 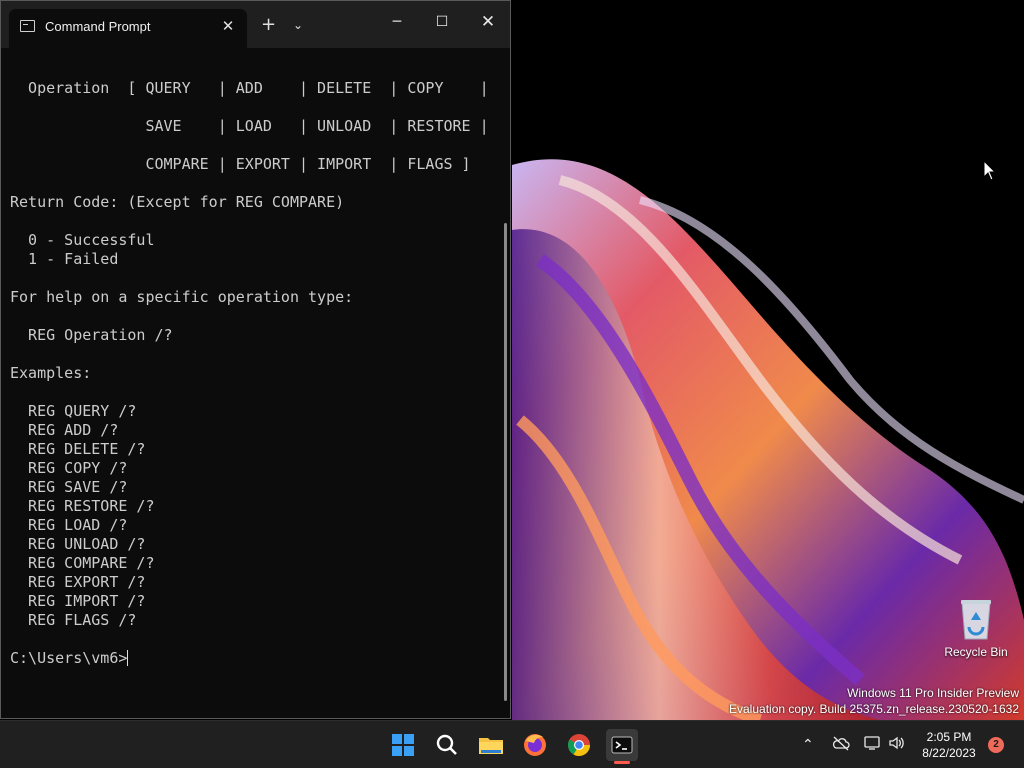 What do you see at coordinates (403, 745) in the screenshot?
I see `start-icon` at bounding box center [403, 745].